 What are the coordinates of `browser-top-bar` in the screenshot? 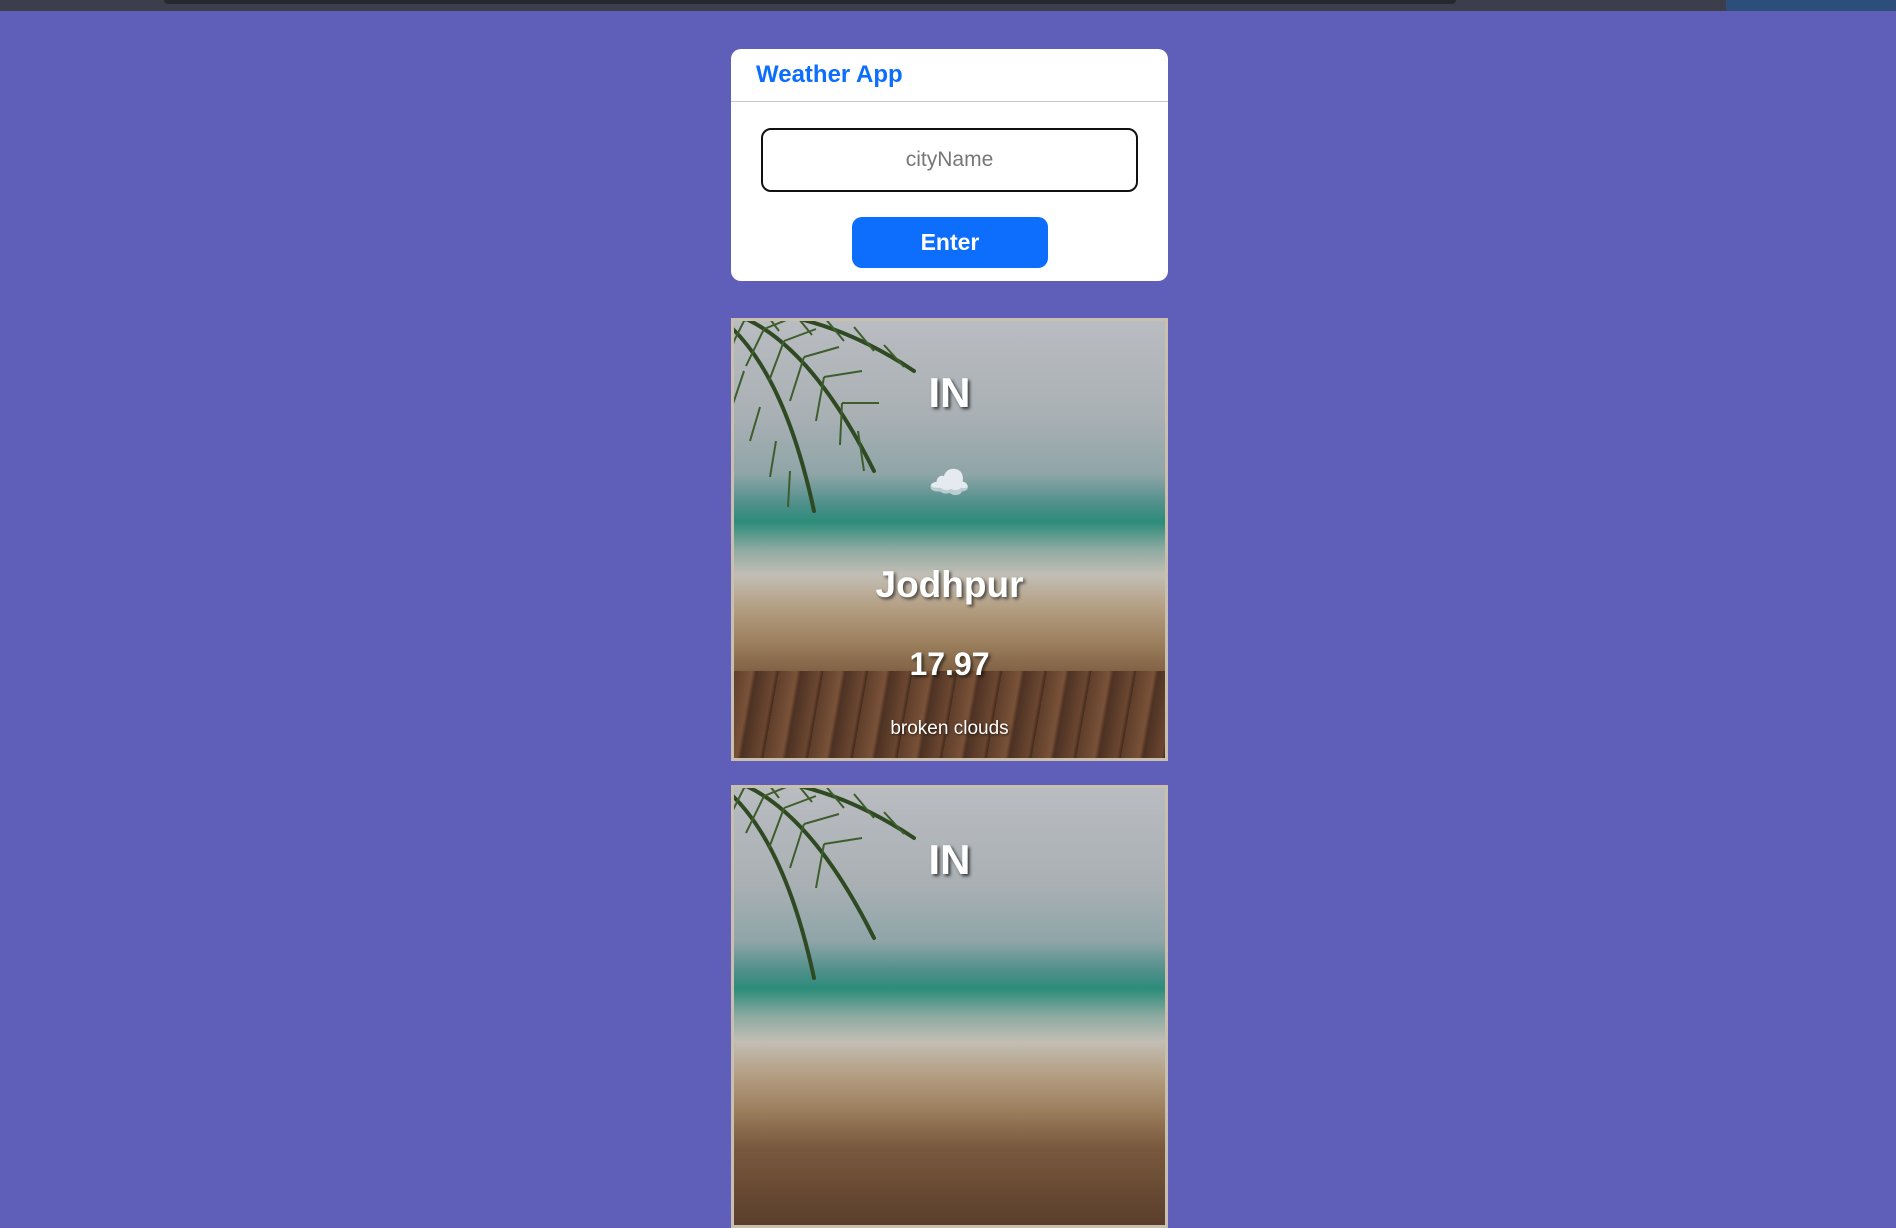 It's located at (948, 5).